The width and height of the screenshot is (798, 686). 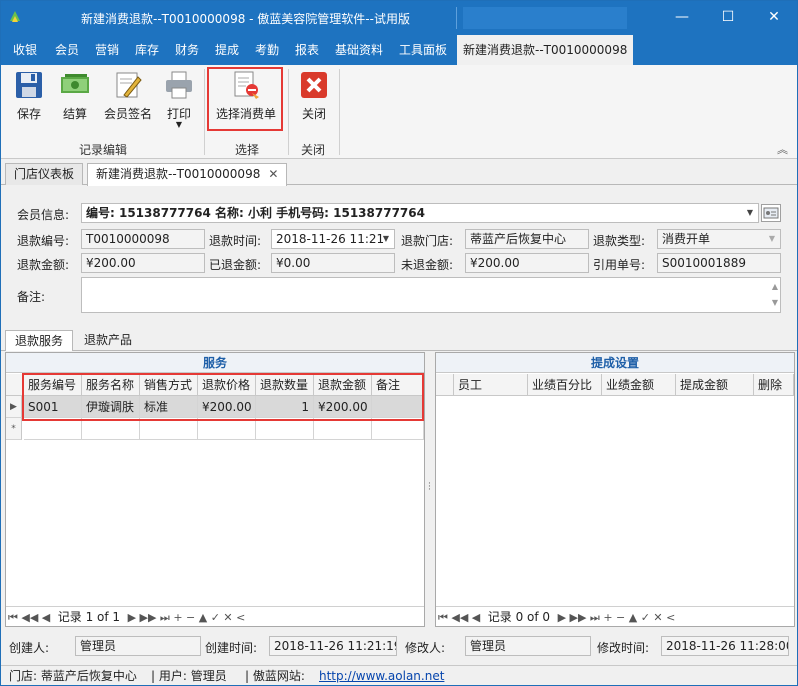 What do you see at coordinates (179, 85) in the screenshot?
I see `printer-icon` at bounding box center [179, 85].